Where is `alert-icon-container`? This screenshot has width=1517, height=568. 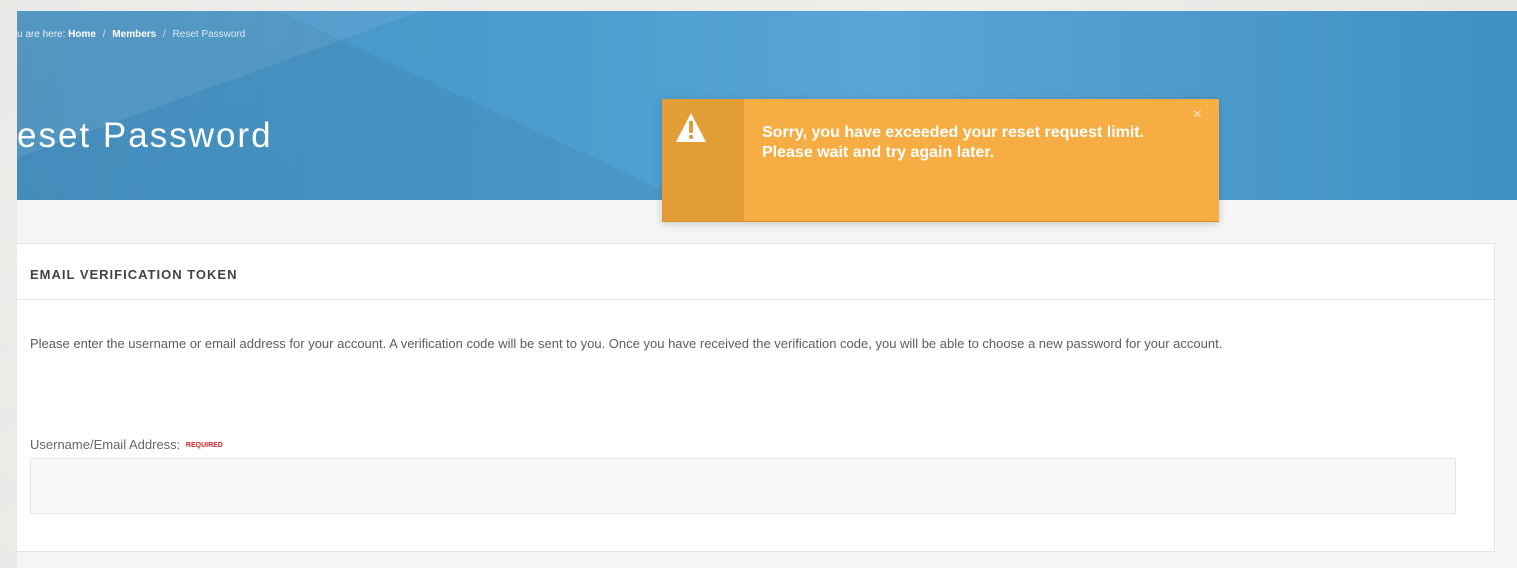
alert-icon-container is located at coordinates (703, 160).